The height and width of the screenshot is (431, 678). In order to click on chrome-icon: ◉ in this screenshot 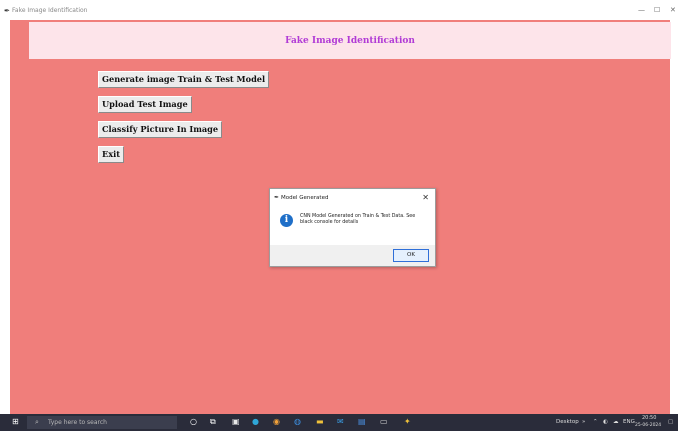, I will do `click(276, 422)`.